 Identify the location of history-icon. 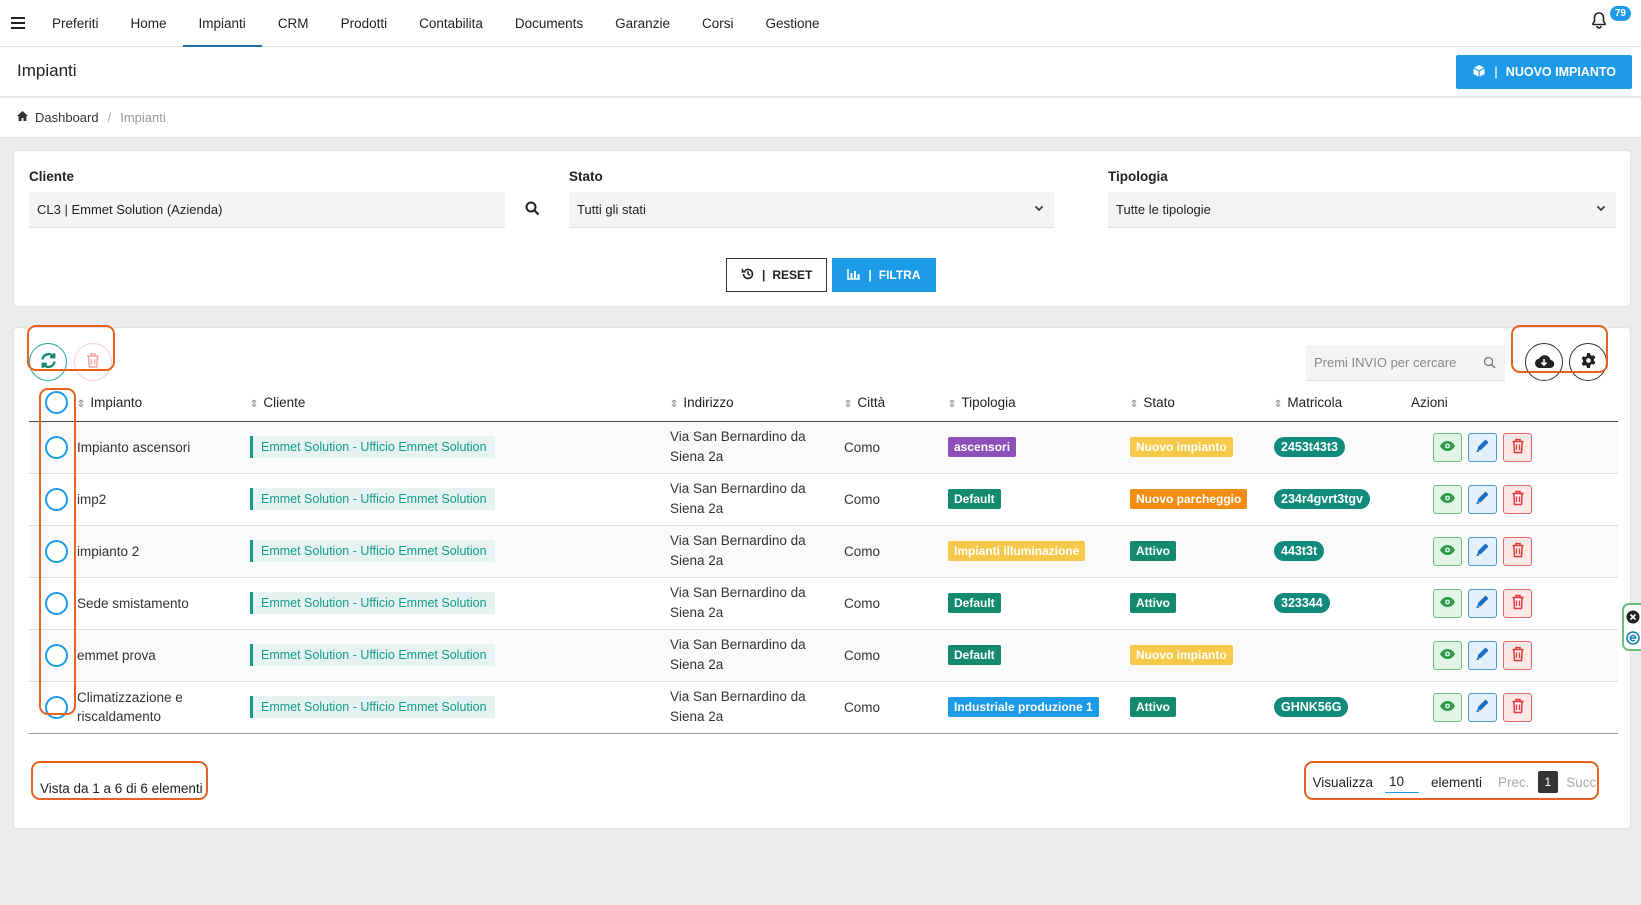
(748, 275).